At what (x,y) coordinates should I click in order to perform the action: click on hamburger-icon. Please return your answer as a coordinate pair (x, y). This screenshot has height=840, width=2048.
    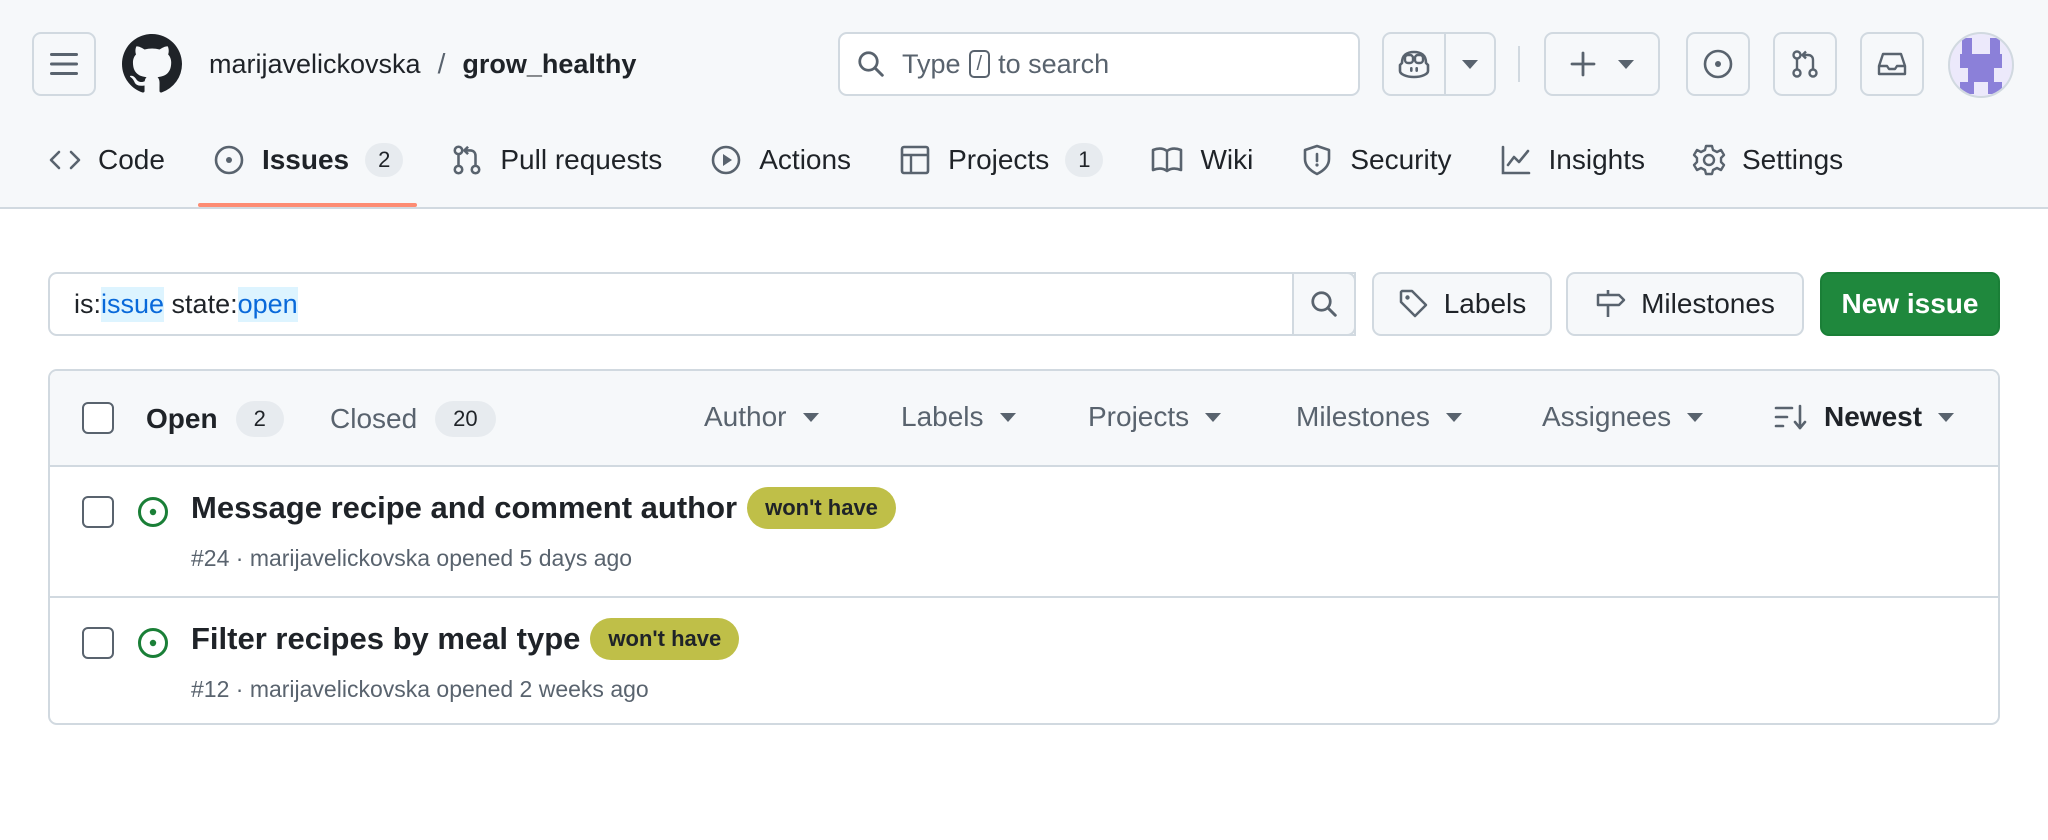
    Looking at the image, I should click on (64, 64).